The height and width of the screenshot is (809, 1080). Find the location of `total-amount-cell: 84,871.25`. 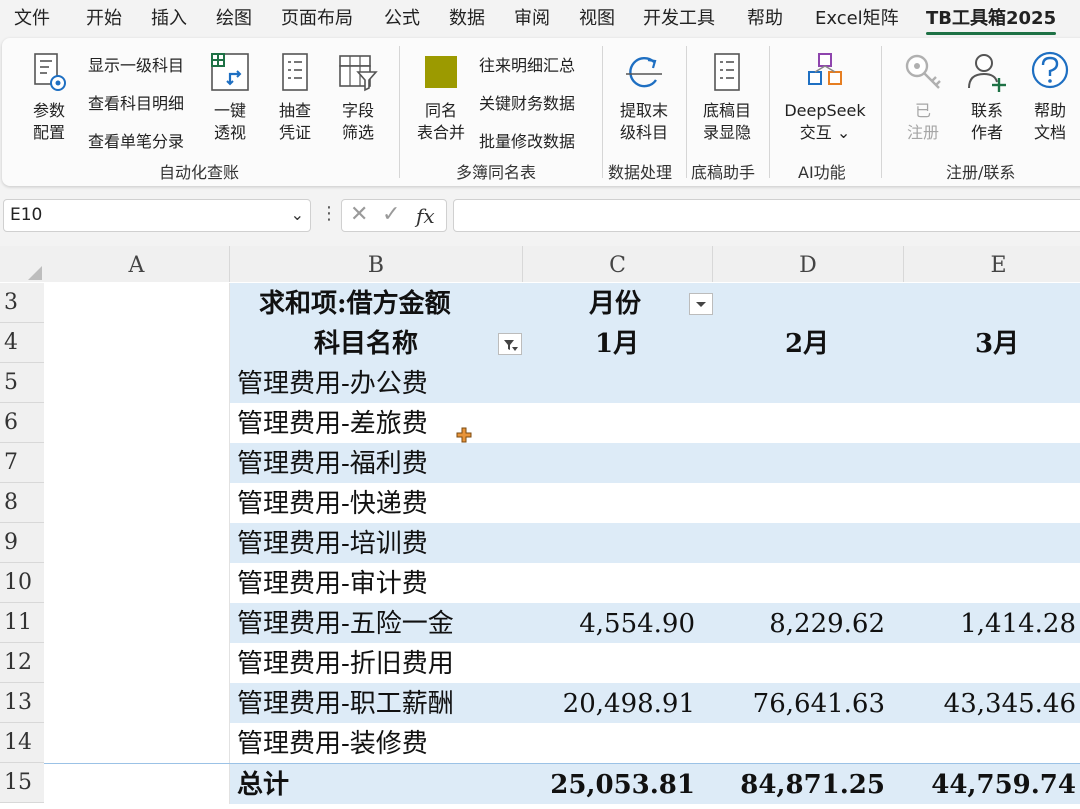

total-amount-cell: 84,871.25 is located at coordinates (799, 784).